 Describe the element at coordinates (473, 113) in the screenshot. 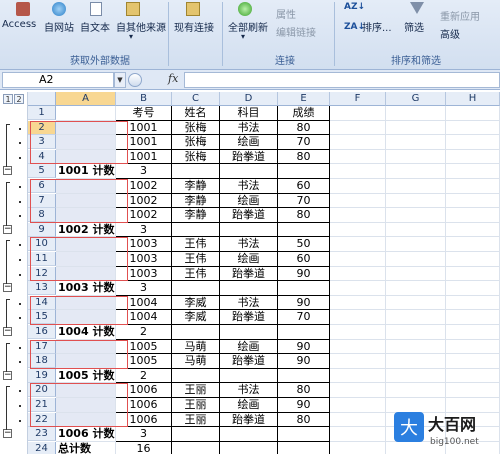

I see `cell-h1` at that location.